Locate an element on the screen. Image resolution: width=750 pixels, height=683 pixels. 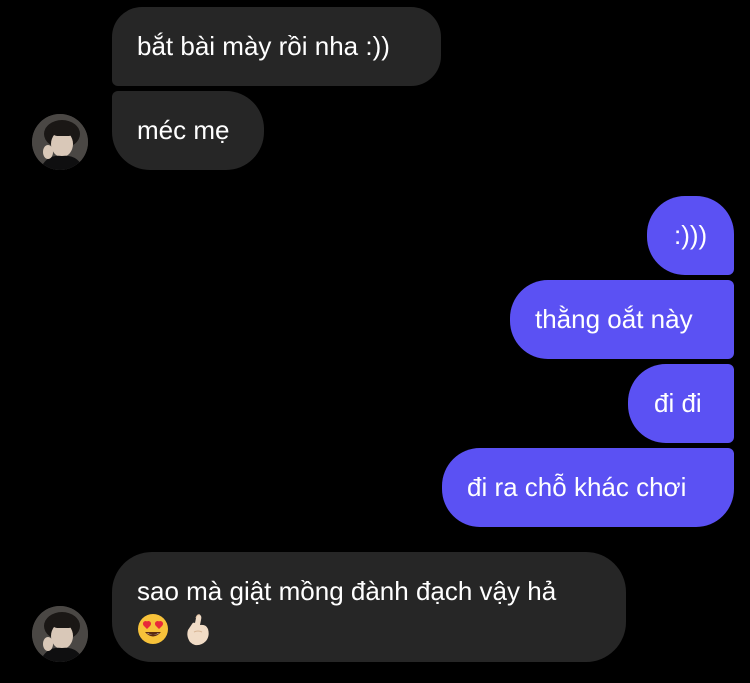
outgoing-message-bubble: đi đi is located at coordinates (681, 403).